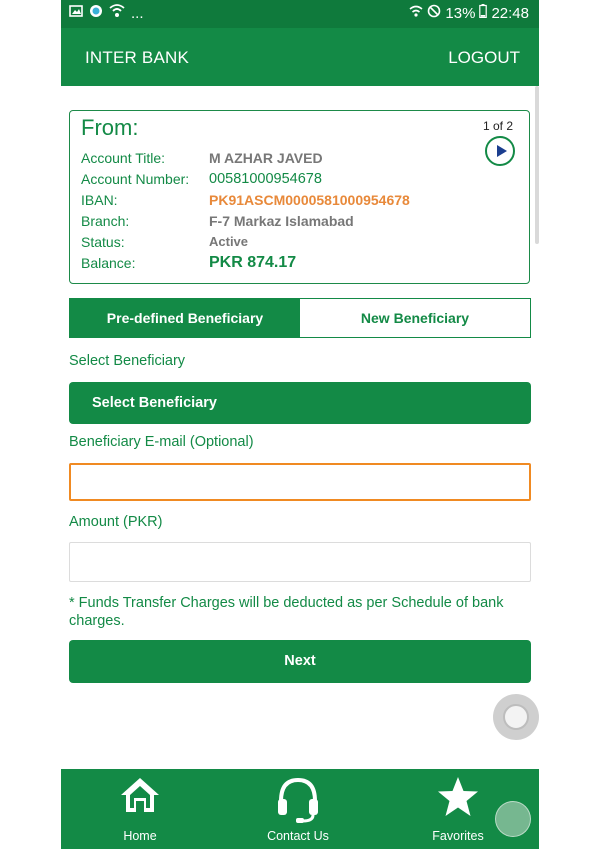 The width and height of the screenshot is (600, 849). What do you see at coordinates (266, 157) in the screenshot?
I see `account-title-value: M AZHAR JAVED` at bounding box center [266, 157].